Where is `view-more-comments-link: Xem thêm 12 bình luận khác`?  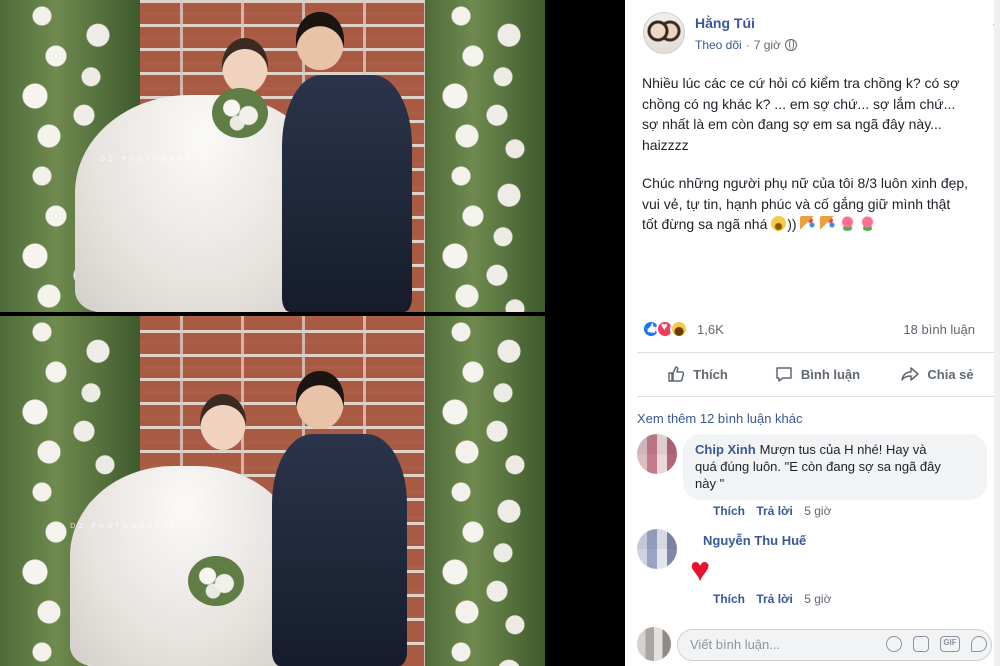 view-more-comments-link: Xem thêm 12 bình luận khác is located at coordinates (720, 418).